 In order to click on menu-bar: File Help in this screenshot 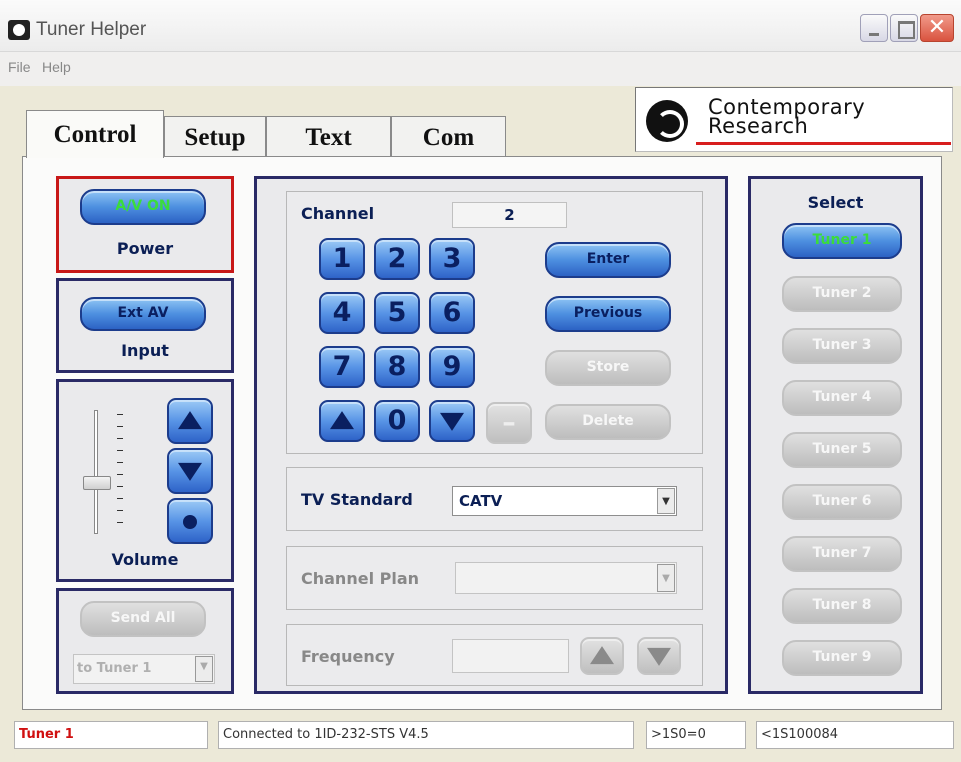, I will do `click(480, 69)`.